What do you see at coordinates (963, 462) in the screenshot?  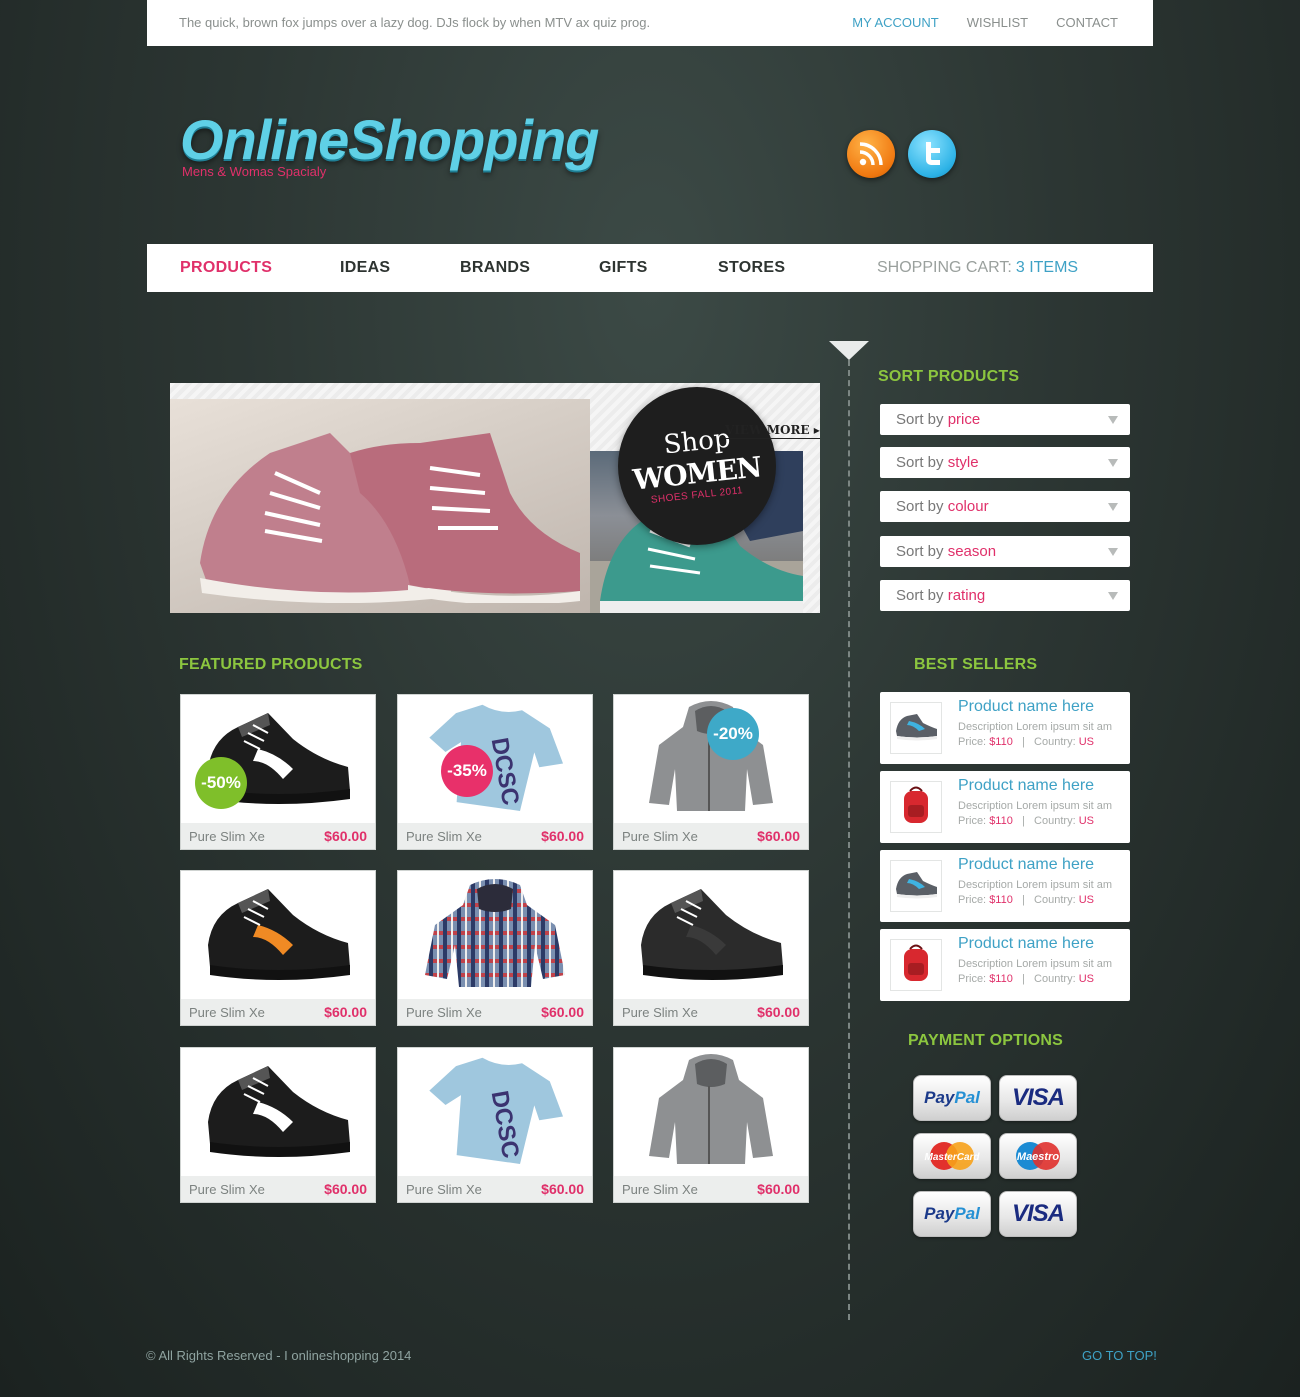 I see `sort-option: style` at bounding box center [963, 462].